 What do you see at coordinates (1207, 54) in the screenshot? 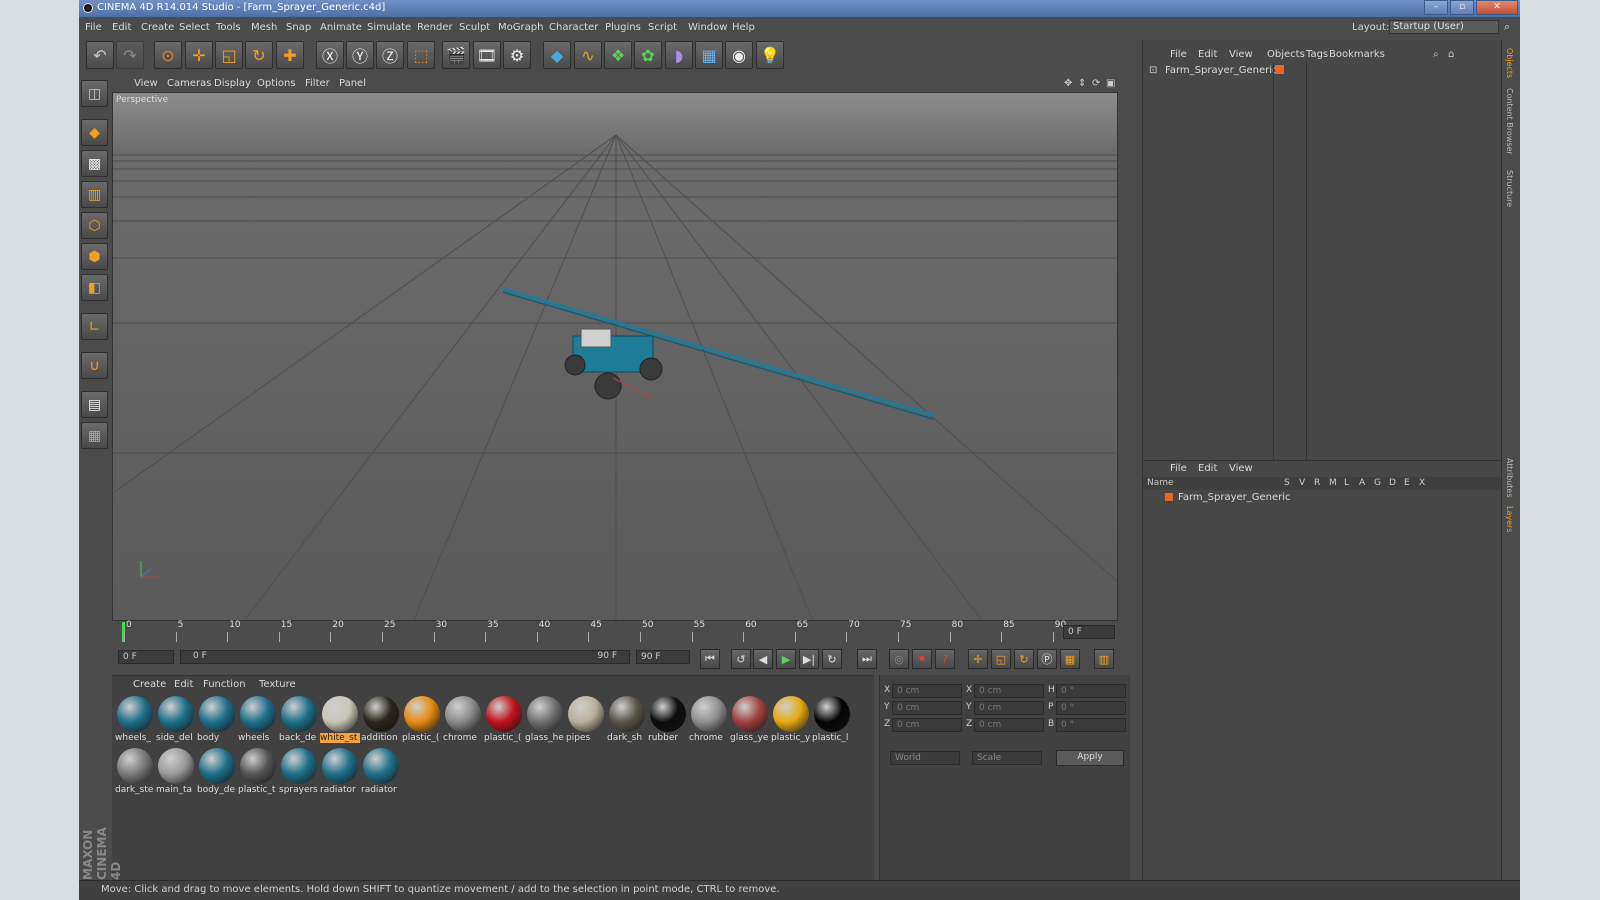
I see `objects-menu-edit: Edit` at bounding box center [1207, 54].